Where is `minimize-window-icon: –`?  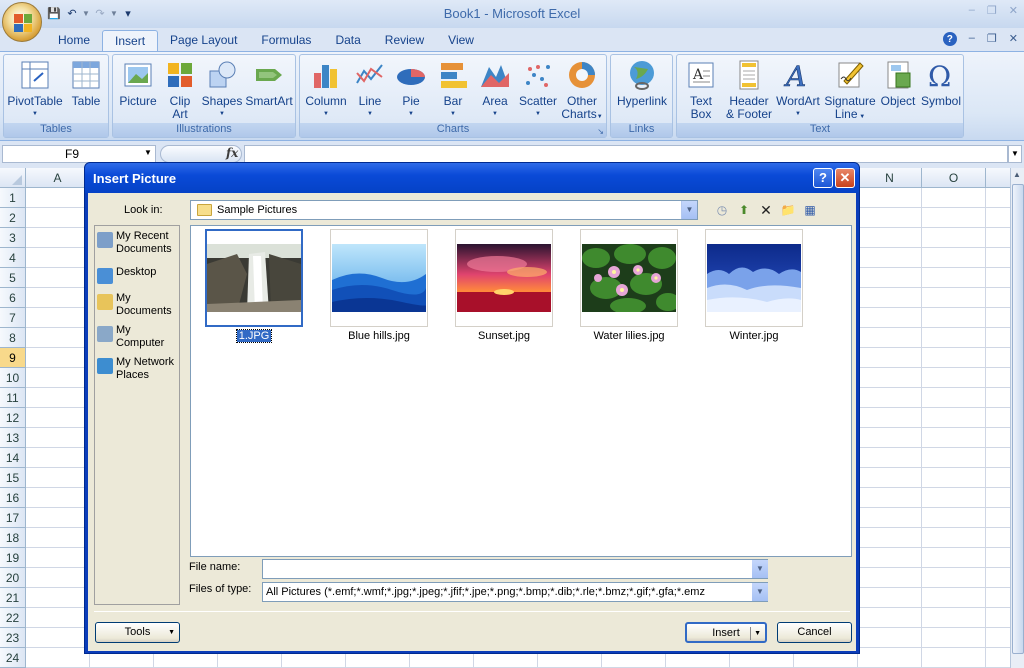
minimize-window-icon: – is located at coordinates (972, 10).